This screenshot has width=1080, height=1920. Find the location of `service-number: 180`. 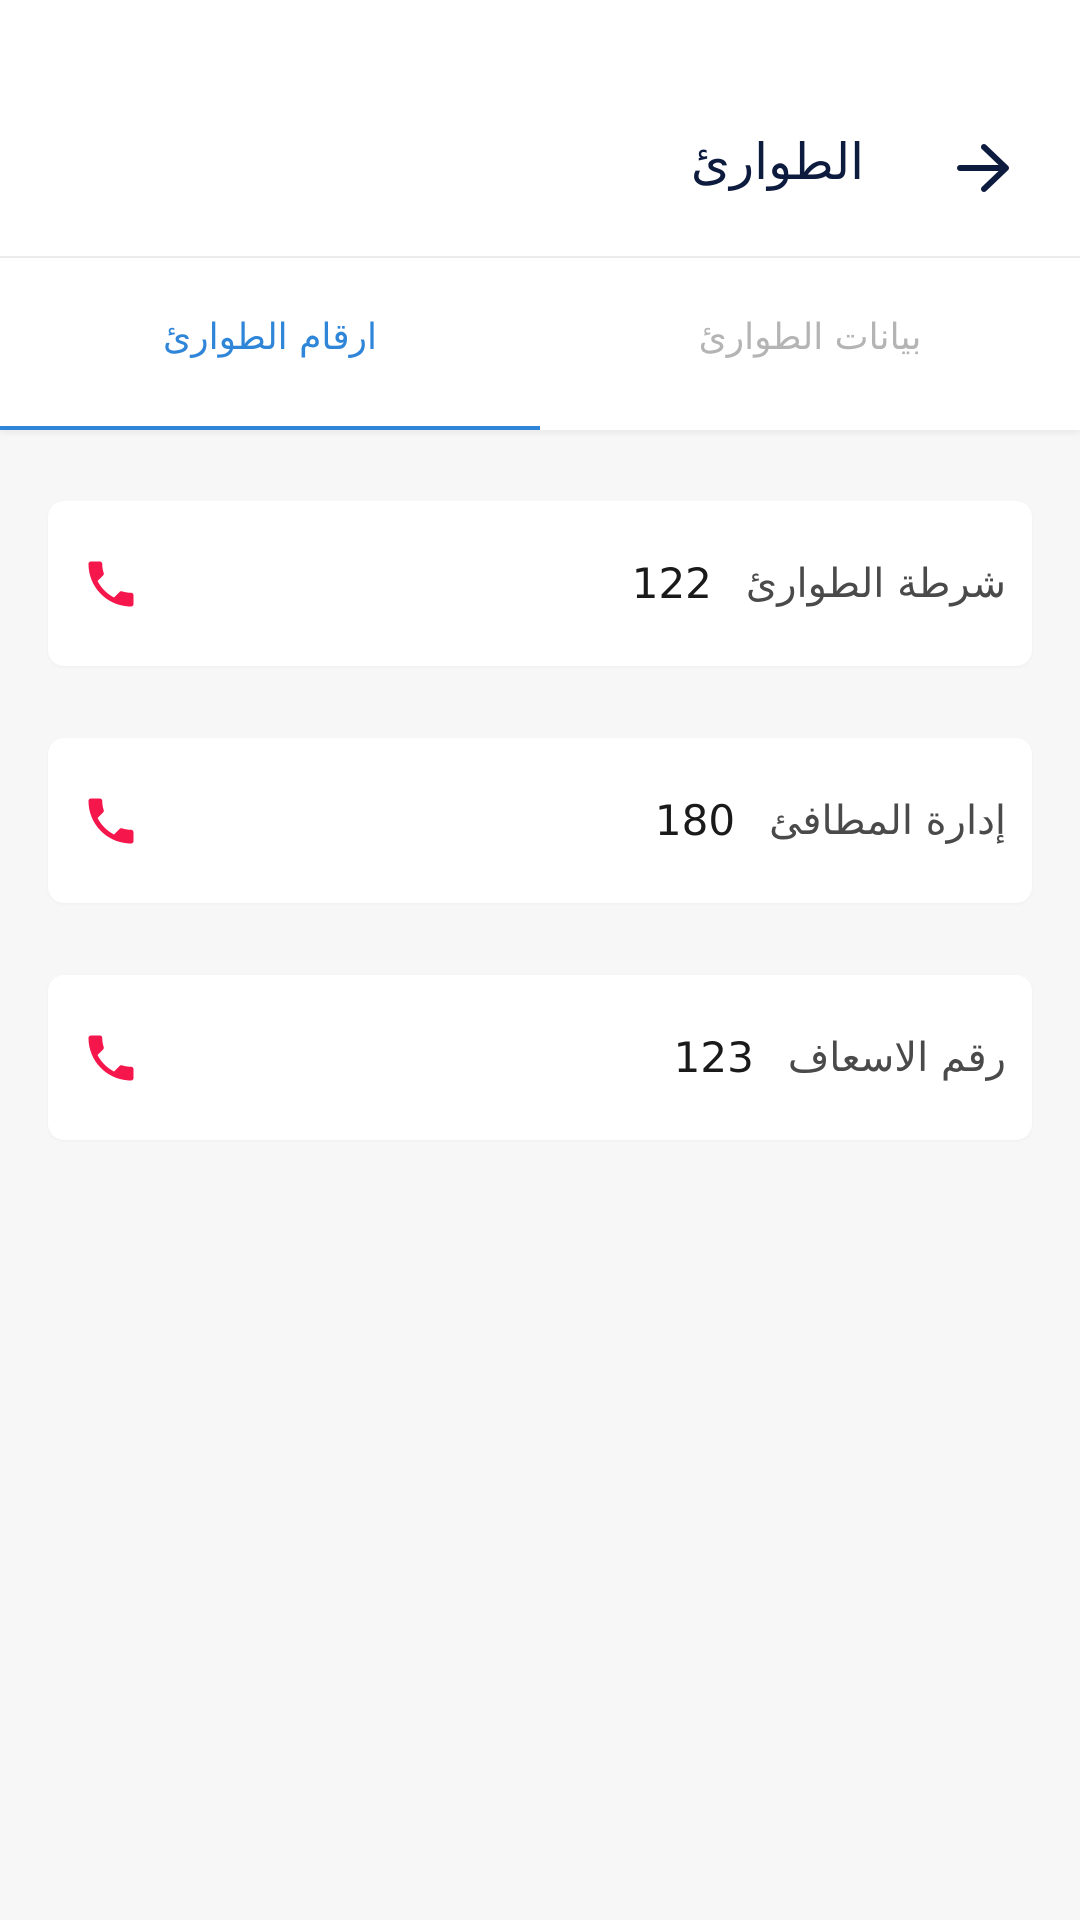

service-number: 180 is located at coordinates (695, 820).